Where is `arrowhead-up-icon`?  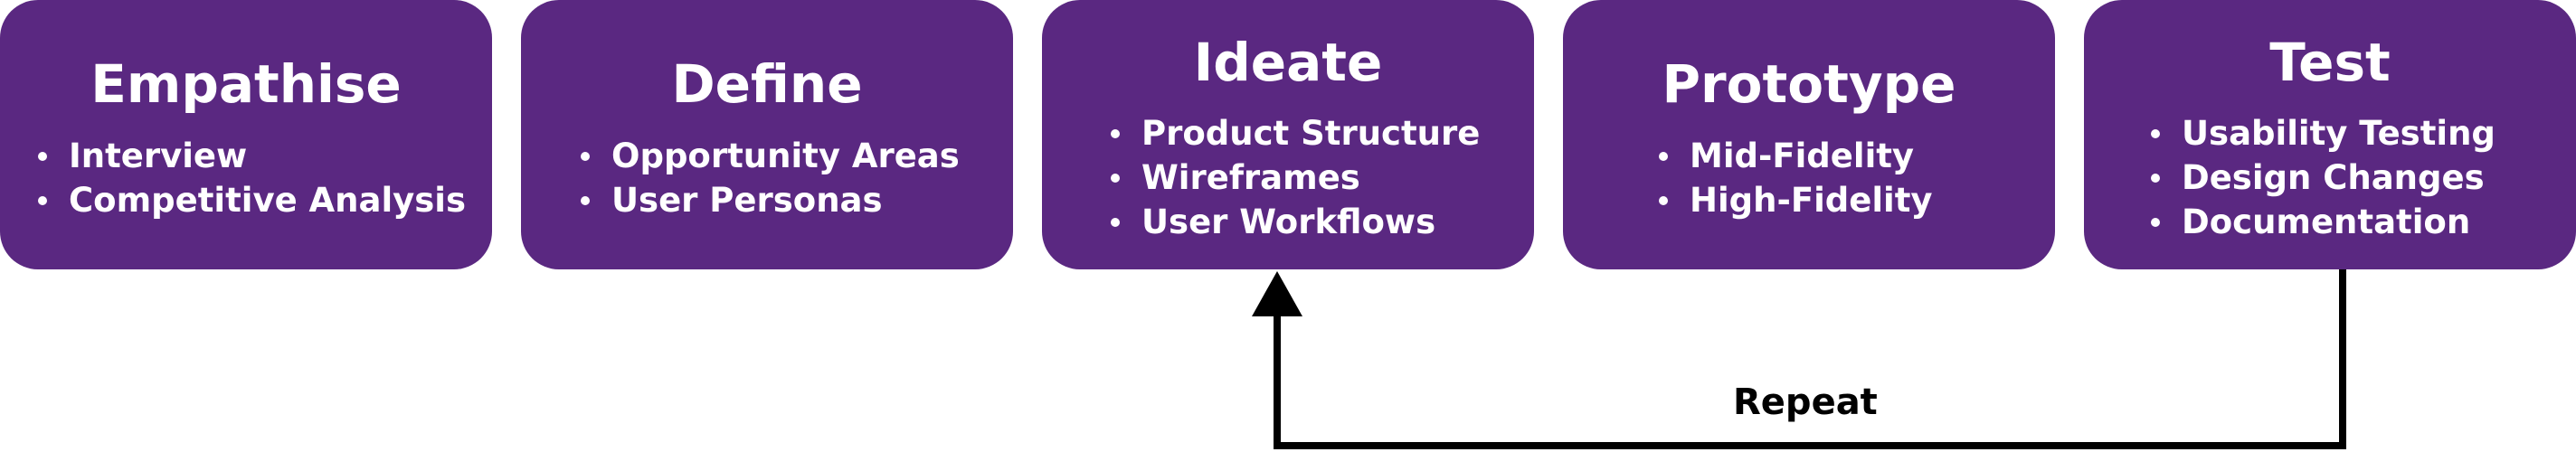
arrowhead-up-icon is located at coordinates (1277, 293).